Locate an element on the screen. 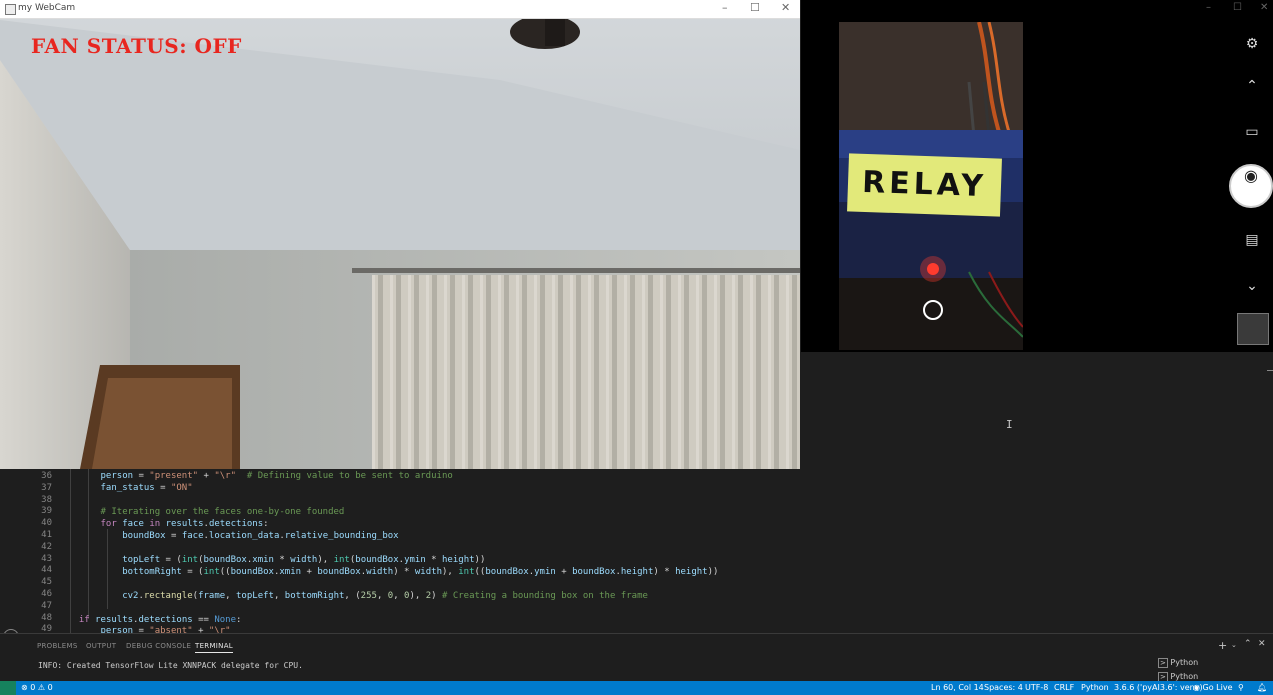  line-ending: CRLF is located at coordinates (1064, 687).